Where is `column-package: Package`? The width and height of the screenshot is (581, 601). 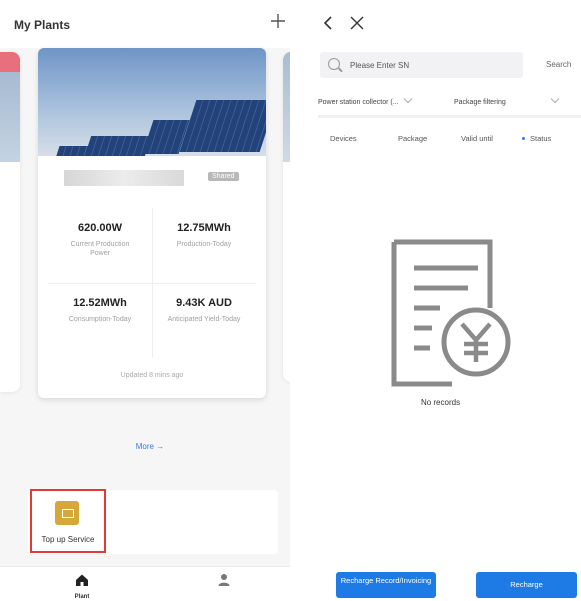 column-package: Package is located at coordinates (413, 138).